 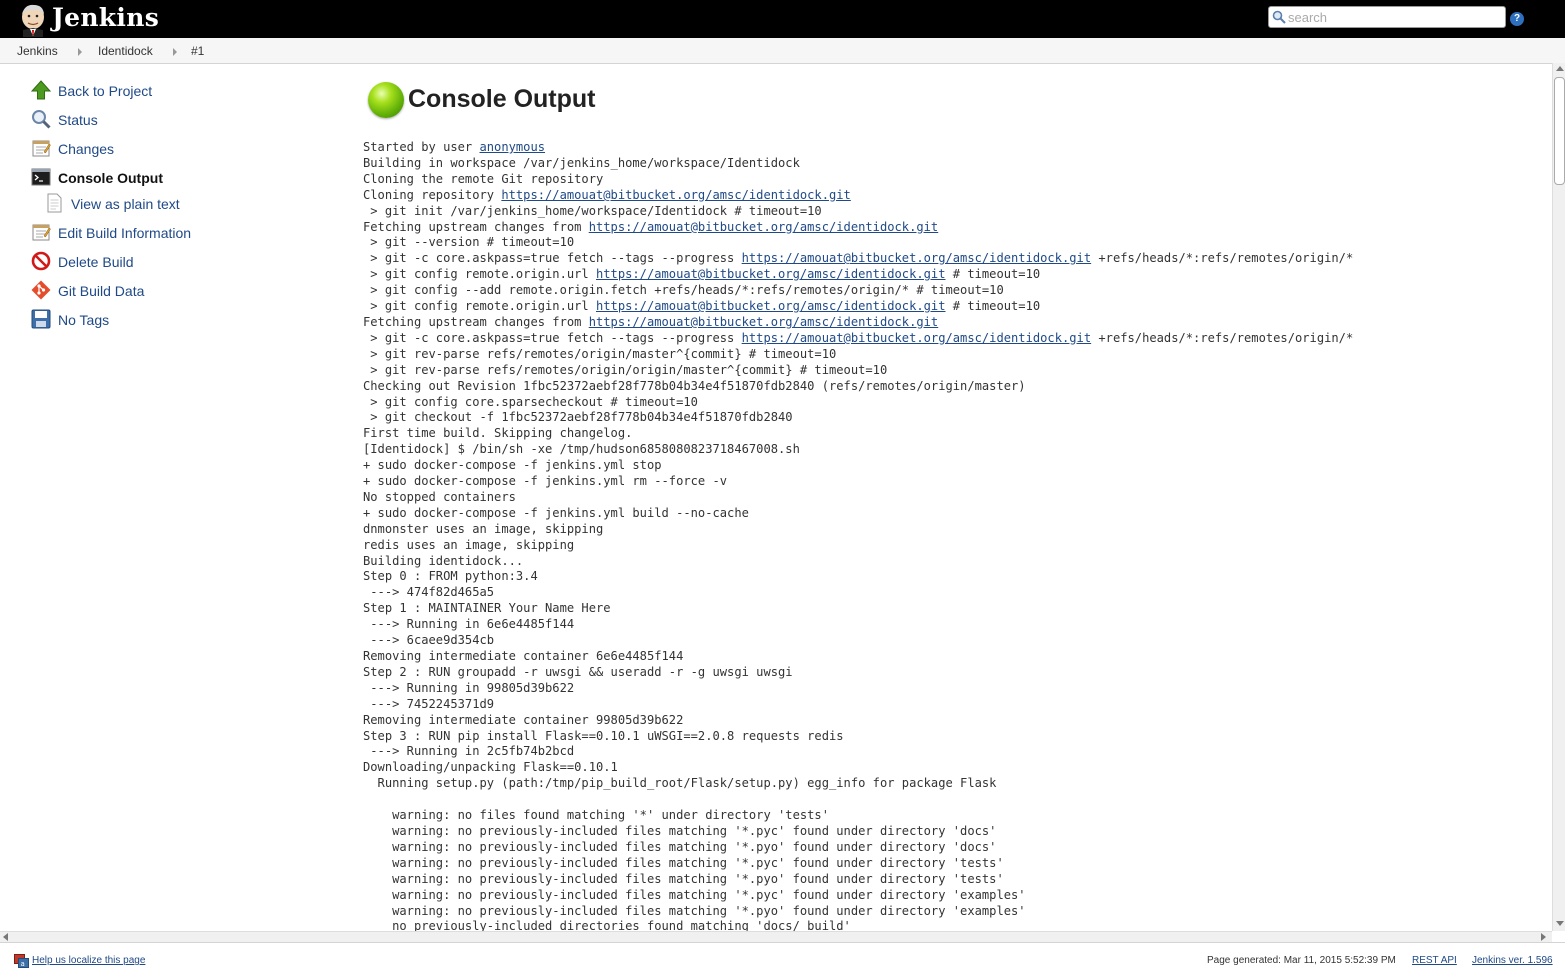 What do you see at coordinates (421, 147) in the screenshot?
I see `console-text: Started by user` at bounding box center [421, 147].